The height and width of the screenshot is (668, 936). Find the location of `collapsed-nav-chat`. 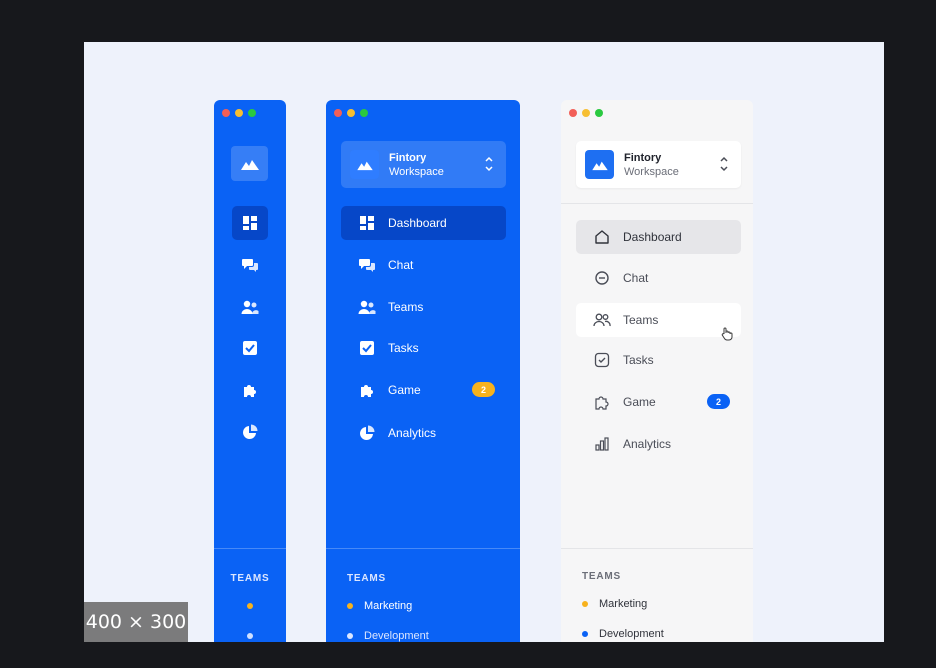

collapsed-nav-chat is located at coordinates (250, 265).